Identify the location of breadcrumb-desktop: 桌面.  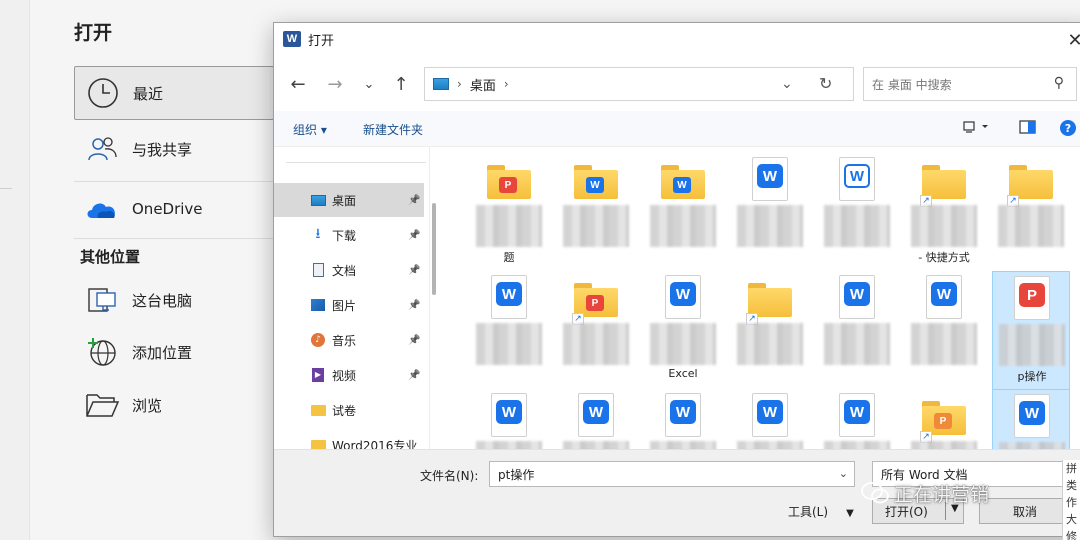
(483, 84).